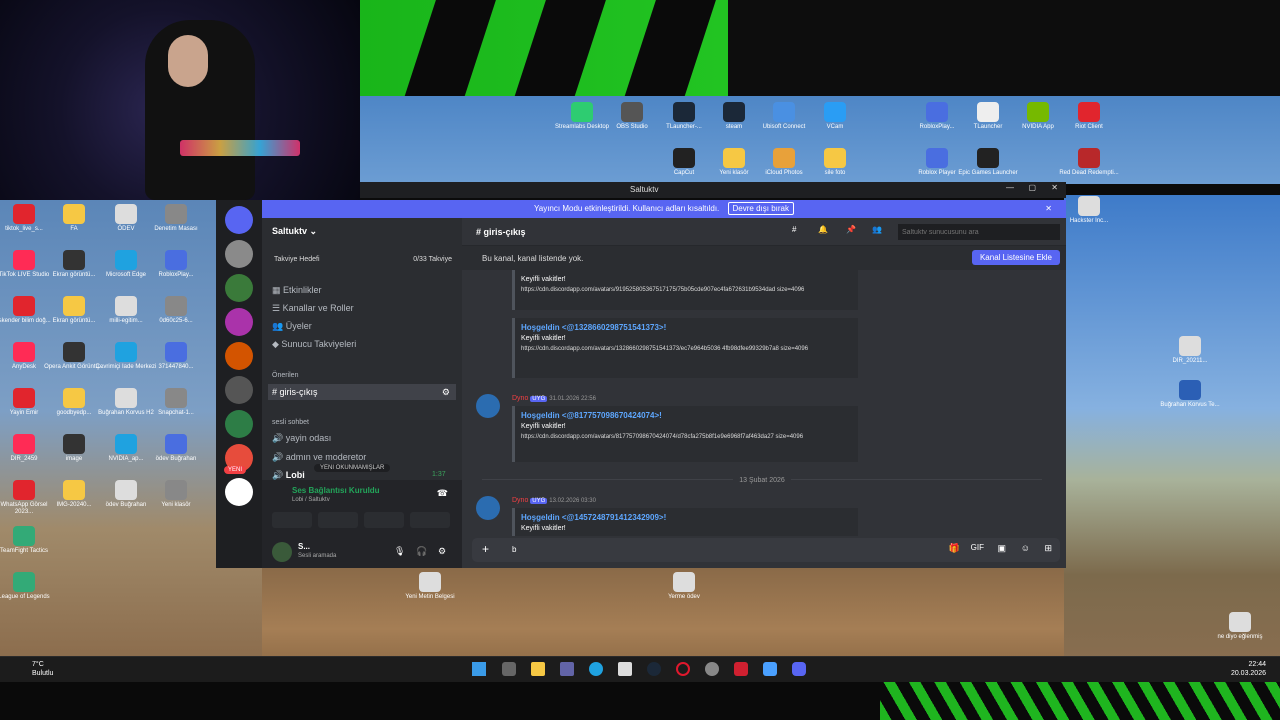 Image resolution: width=1280 pixels, height=720 pixels. What do you see at coordinates (625, 669) in the screenshot?
I see `store-icon` at bounding box center [625, 669].